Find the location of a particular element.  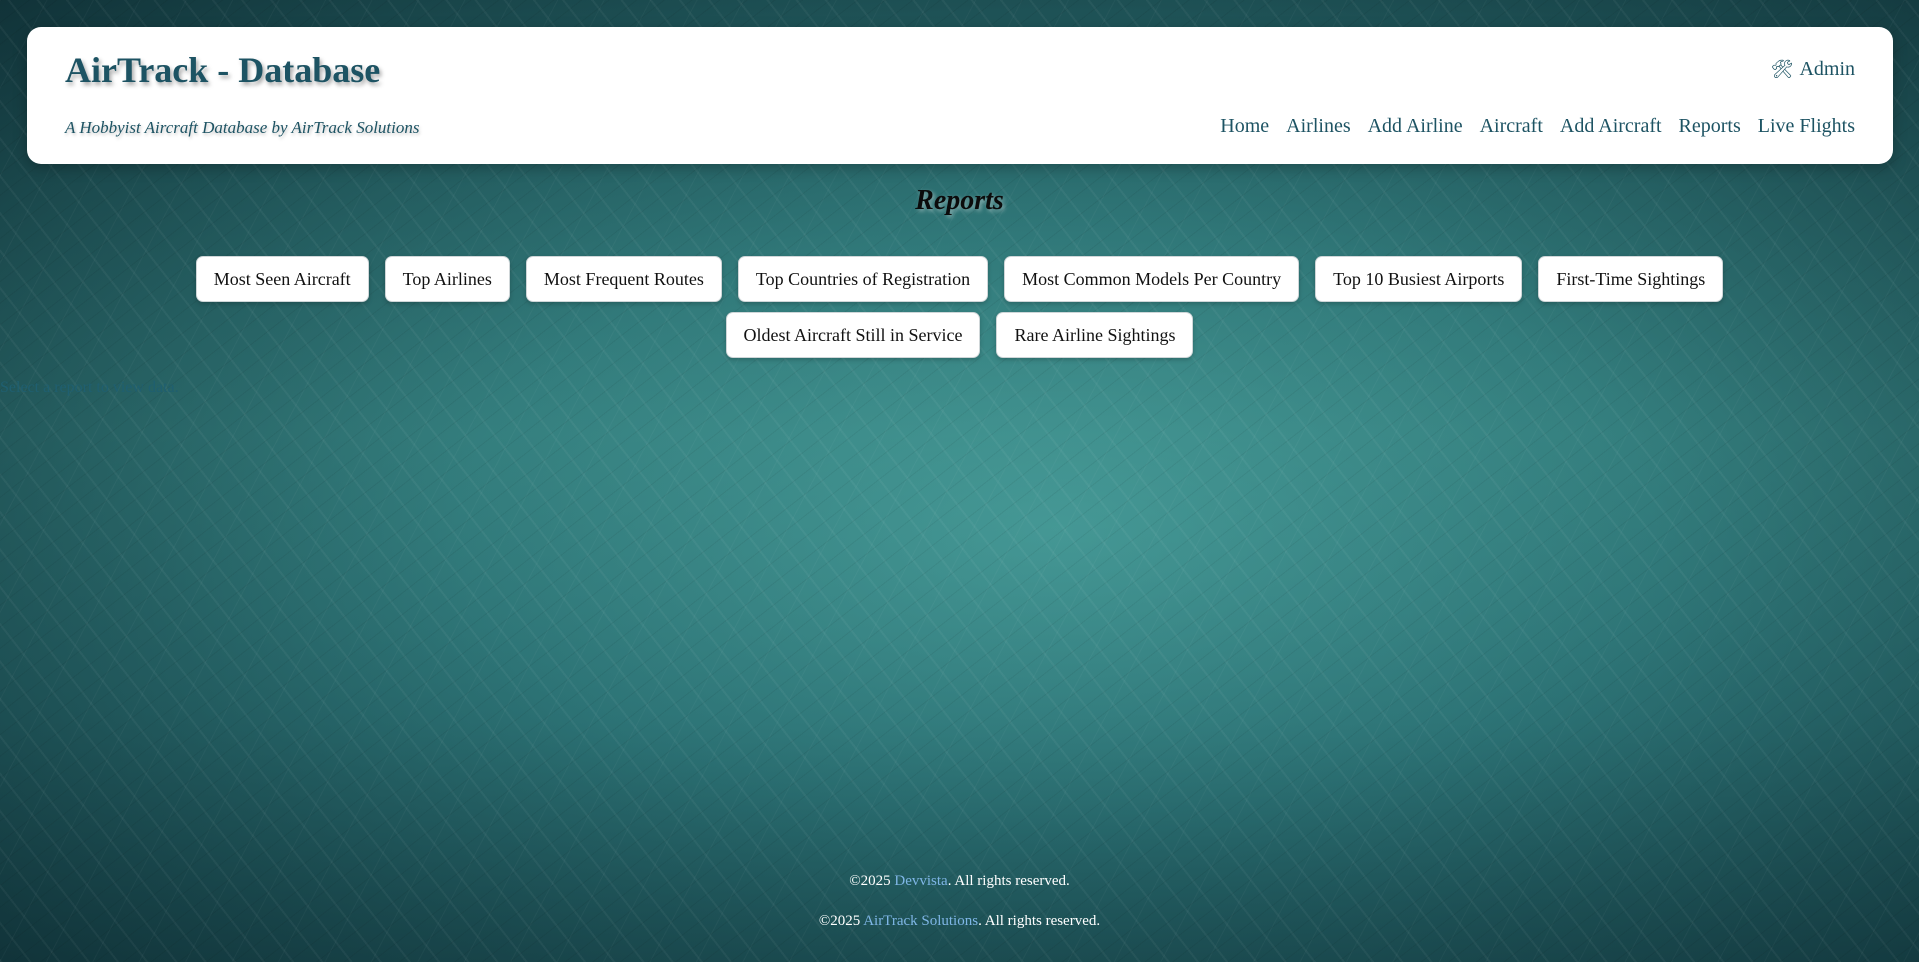

page-title: Reports is located at coordinates (959, 200).